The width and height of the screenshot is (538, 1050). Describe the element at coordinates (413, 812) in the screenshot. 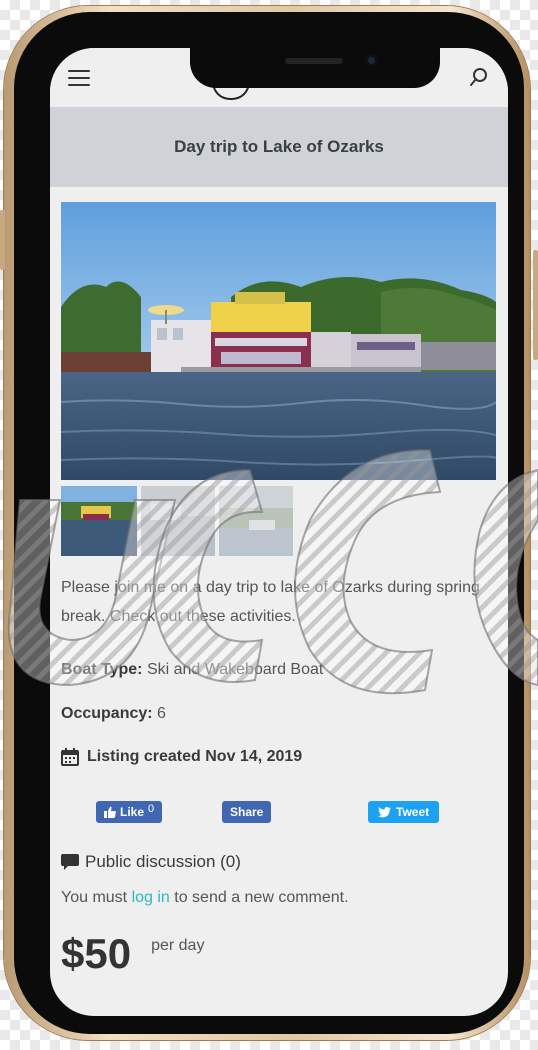

I see `tweet-label: Tweet` at that location.